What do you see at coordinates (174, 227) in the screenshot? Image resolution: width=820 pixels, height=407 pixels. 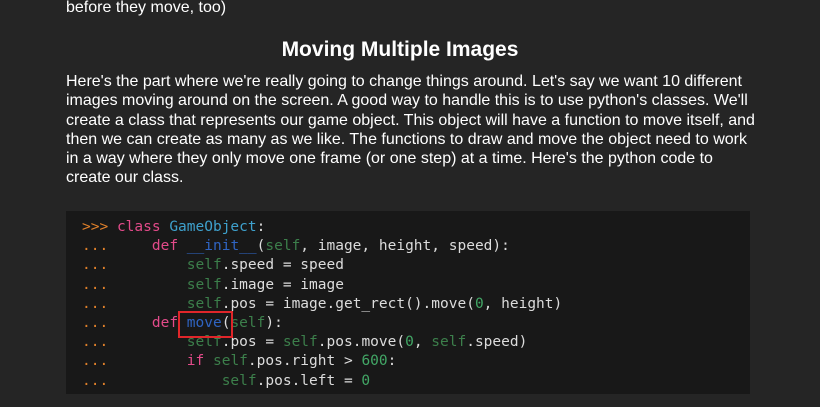 I see `code-line: >>> class GameObject:` at bounding box center [174, 227].